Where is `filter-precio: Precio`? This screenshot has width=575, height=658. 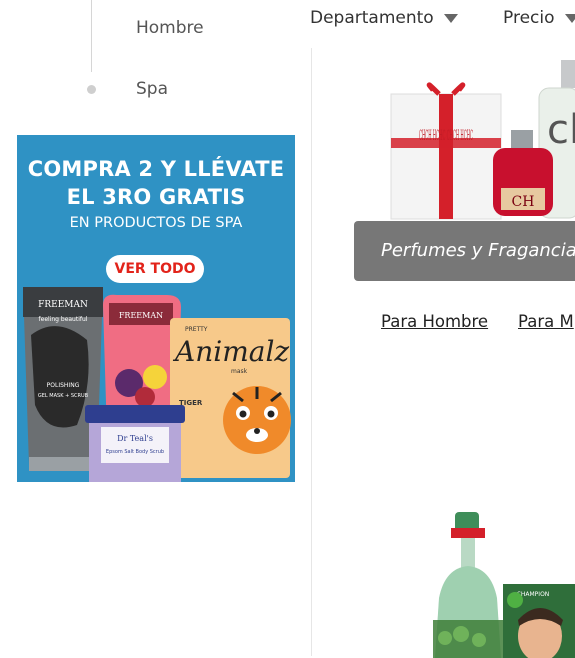
filter-precio: Precio is located at coordinates (539, 18).